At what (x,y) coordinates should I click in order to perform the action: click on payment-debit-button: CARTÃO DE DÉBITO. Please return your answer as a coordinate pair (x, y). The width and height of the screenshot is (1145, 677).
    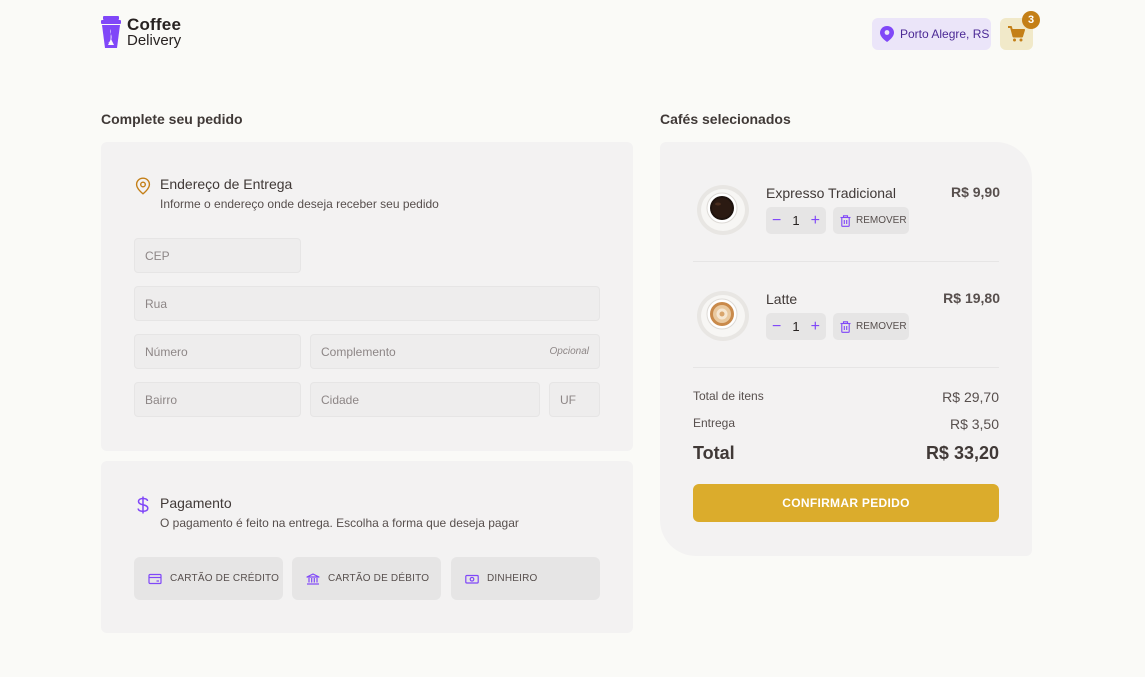
    Looking at the image, I should click on (366, 578).